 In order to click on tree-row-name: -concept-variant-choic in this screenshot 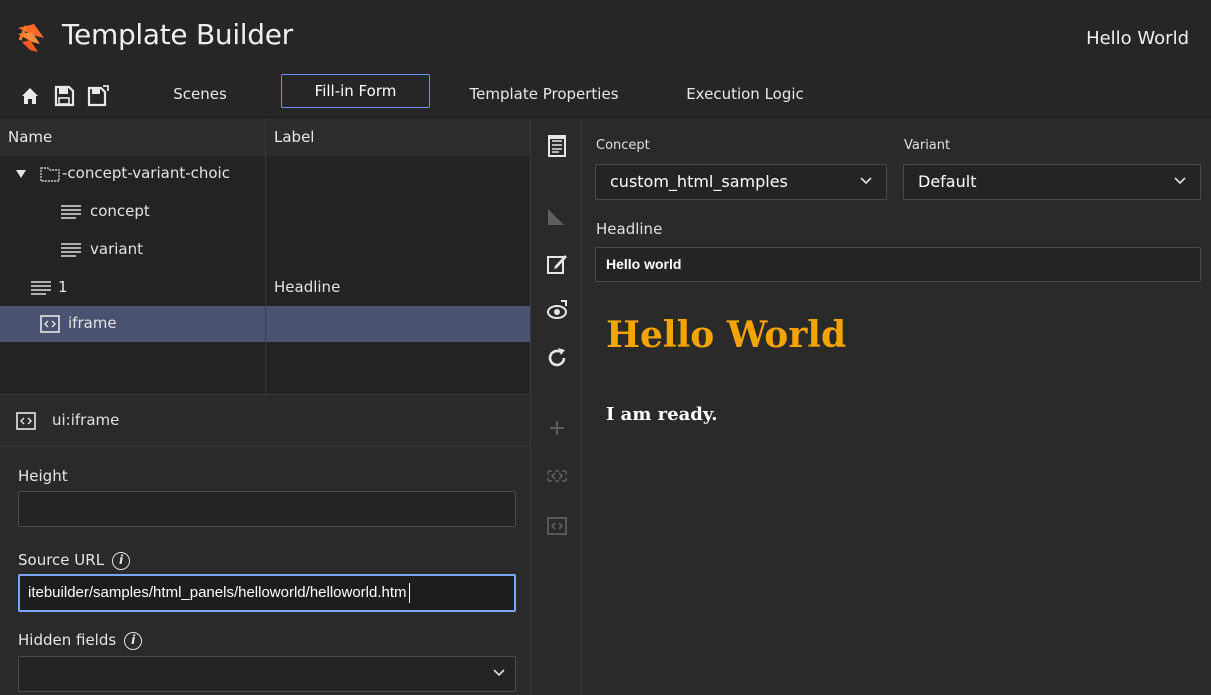, I will do `click(146, 173)`.